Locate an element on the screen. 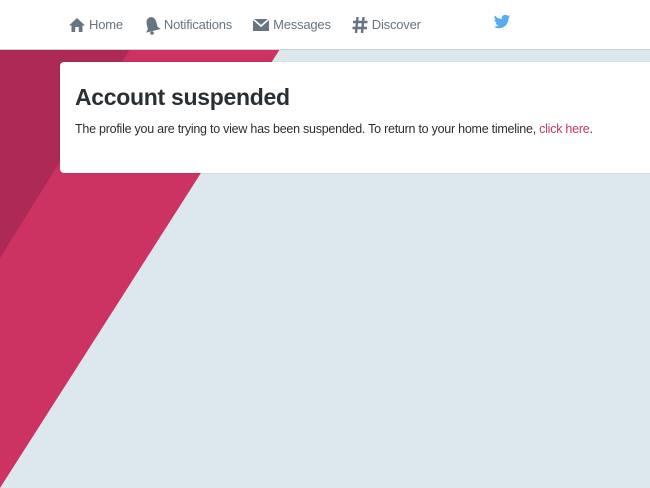 The height and width of the screenshot is (488, 650). nav-label-notifications: Notifications is located at coordinates (198, 24).